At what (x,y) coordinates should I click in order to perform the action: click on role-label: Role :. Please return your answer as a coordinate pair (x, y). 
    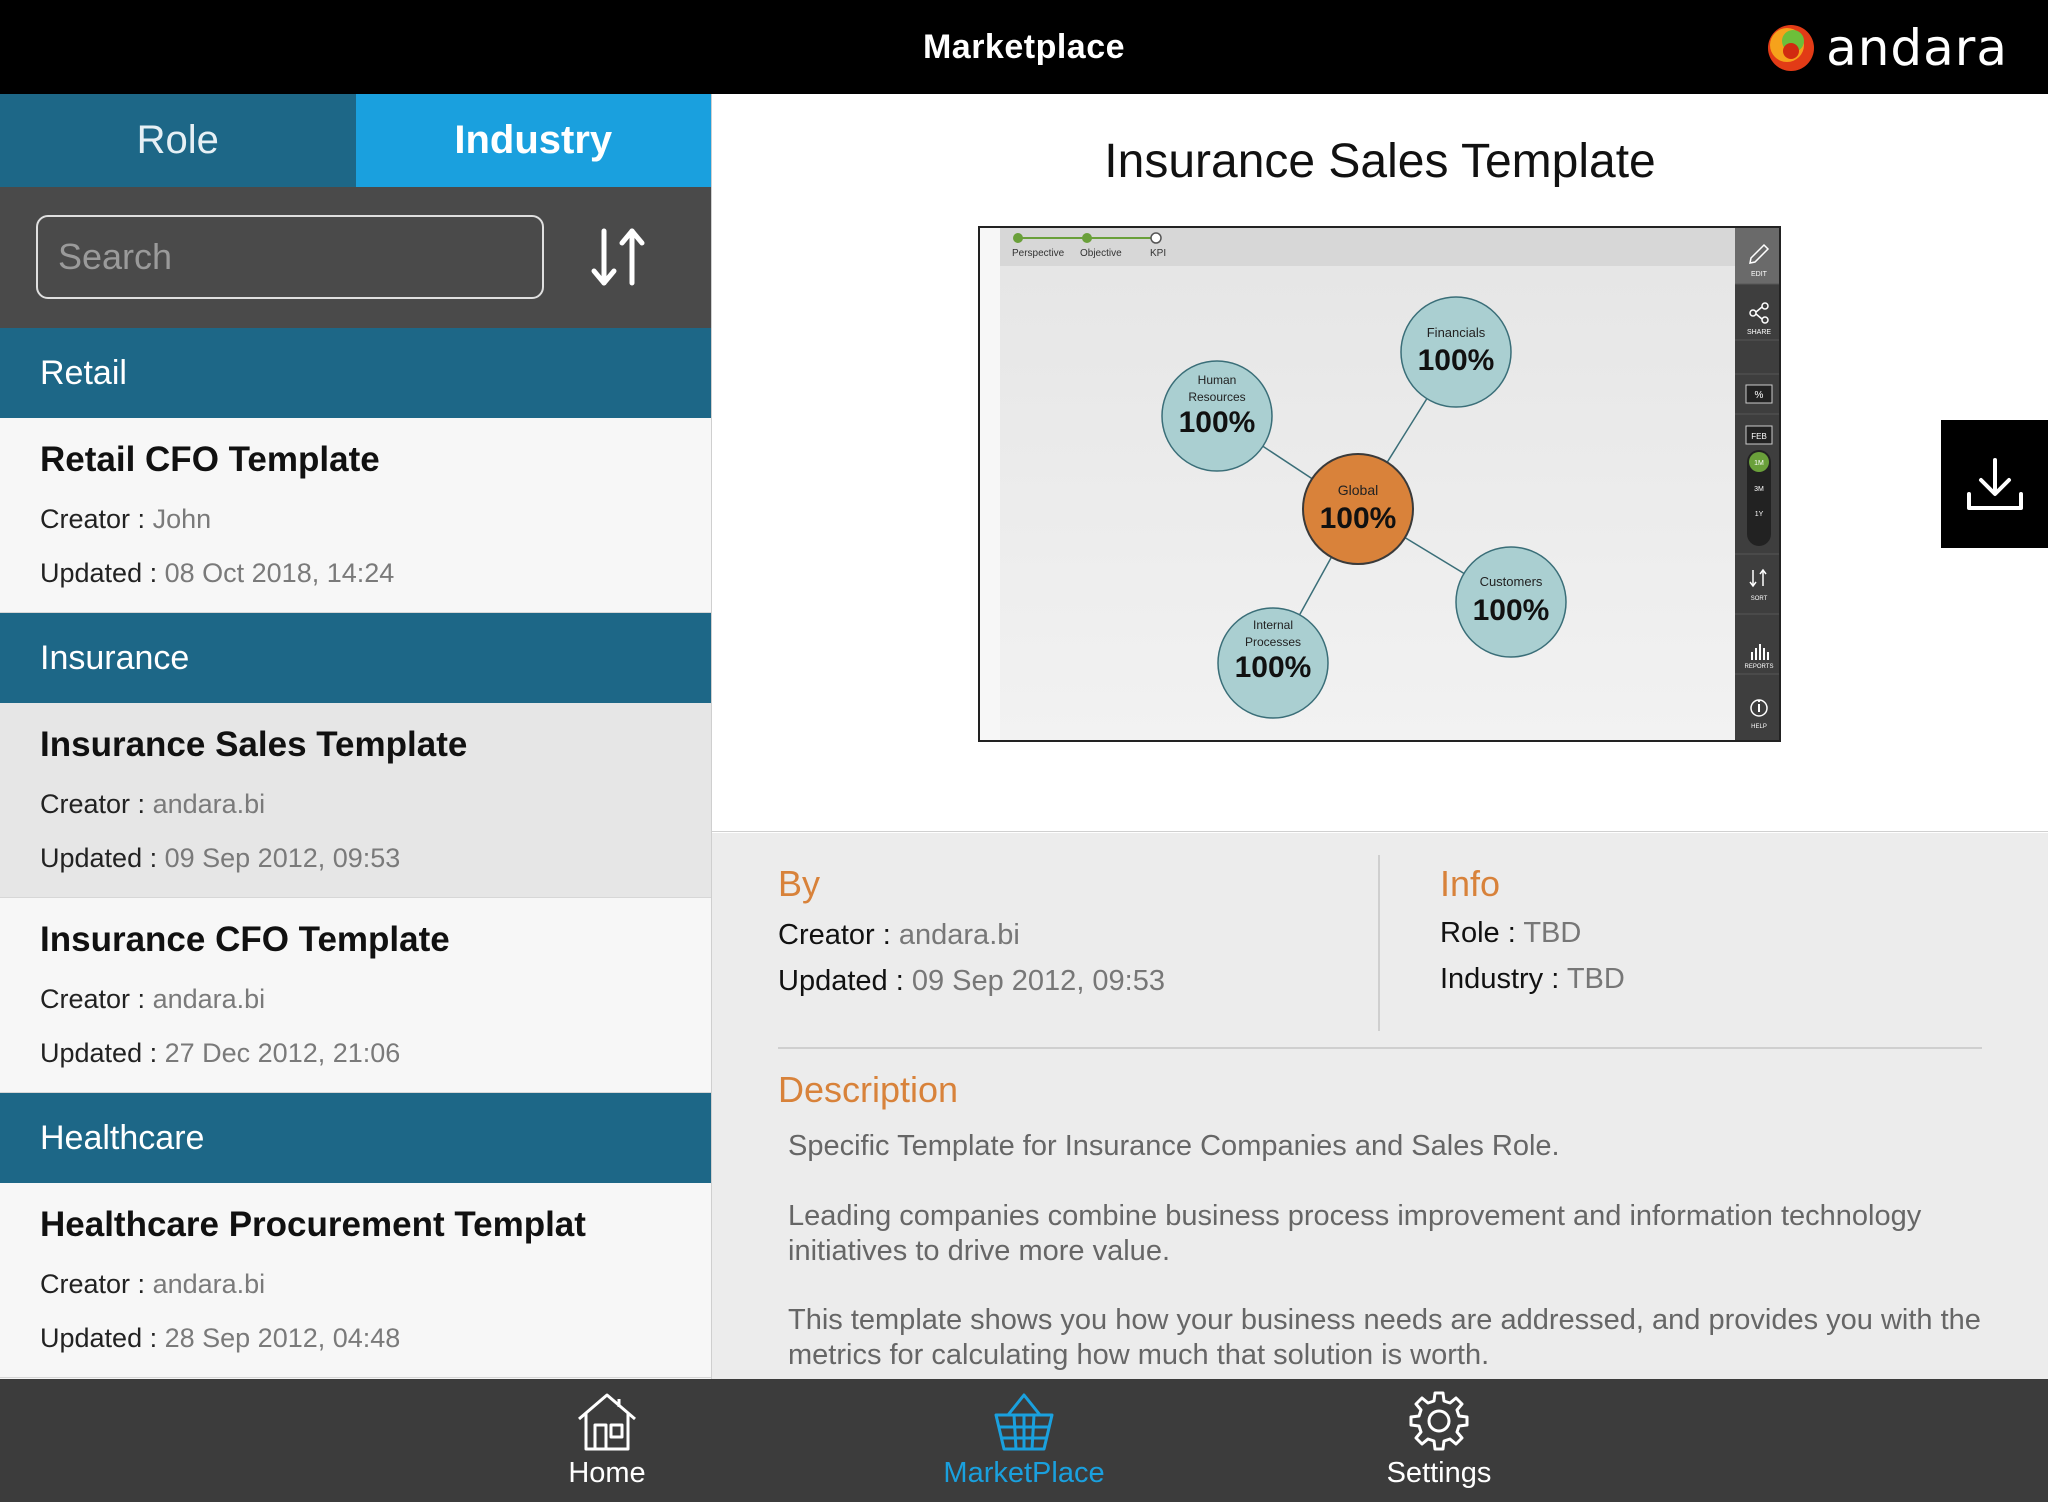
    Looking at the image, I should click on (1478, 933).